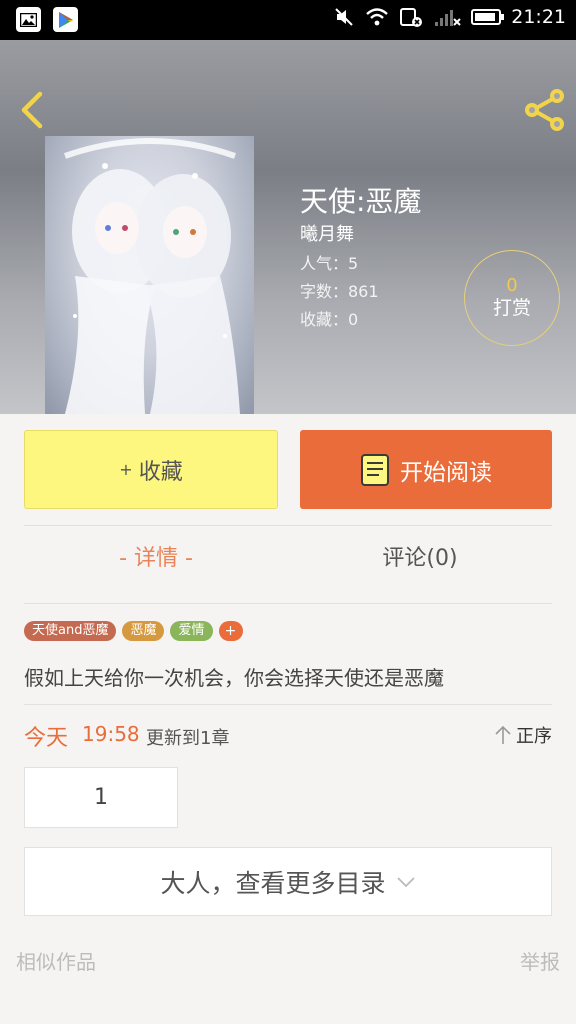 Image resolution: width=576 pixels, height=1024 pixels. What do you see at coordinates (273, 883) in the screenshot?
I see `view-more-label: 大人，查看更多目录` at bounding box center [273, 883].